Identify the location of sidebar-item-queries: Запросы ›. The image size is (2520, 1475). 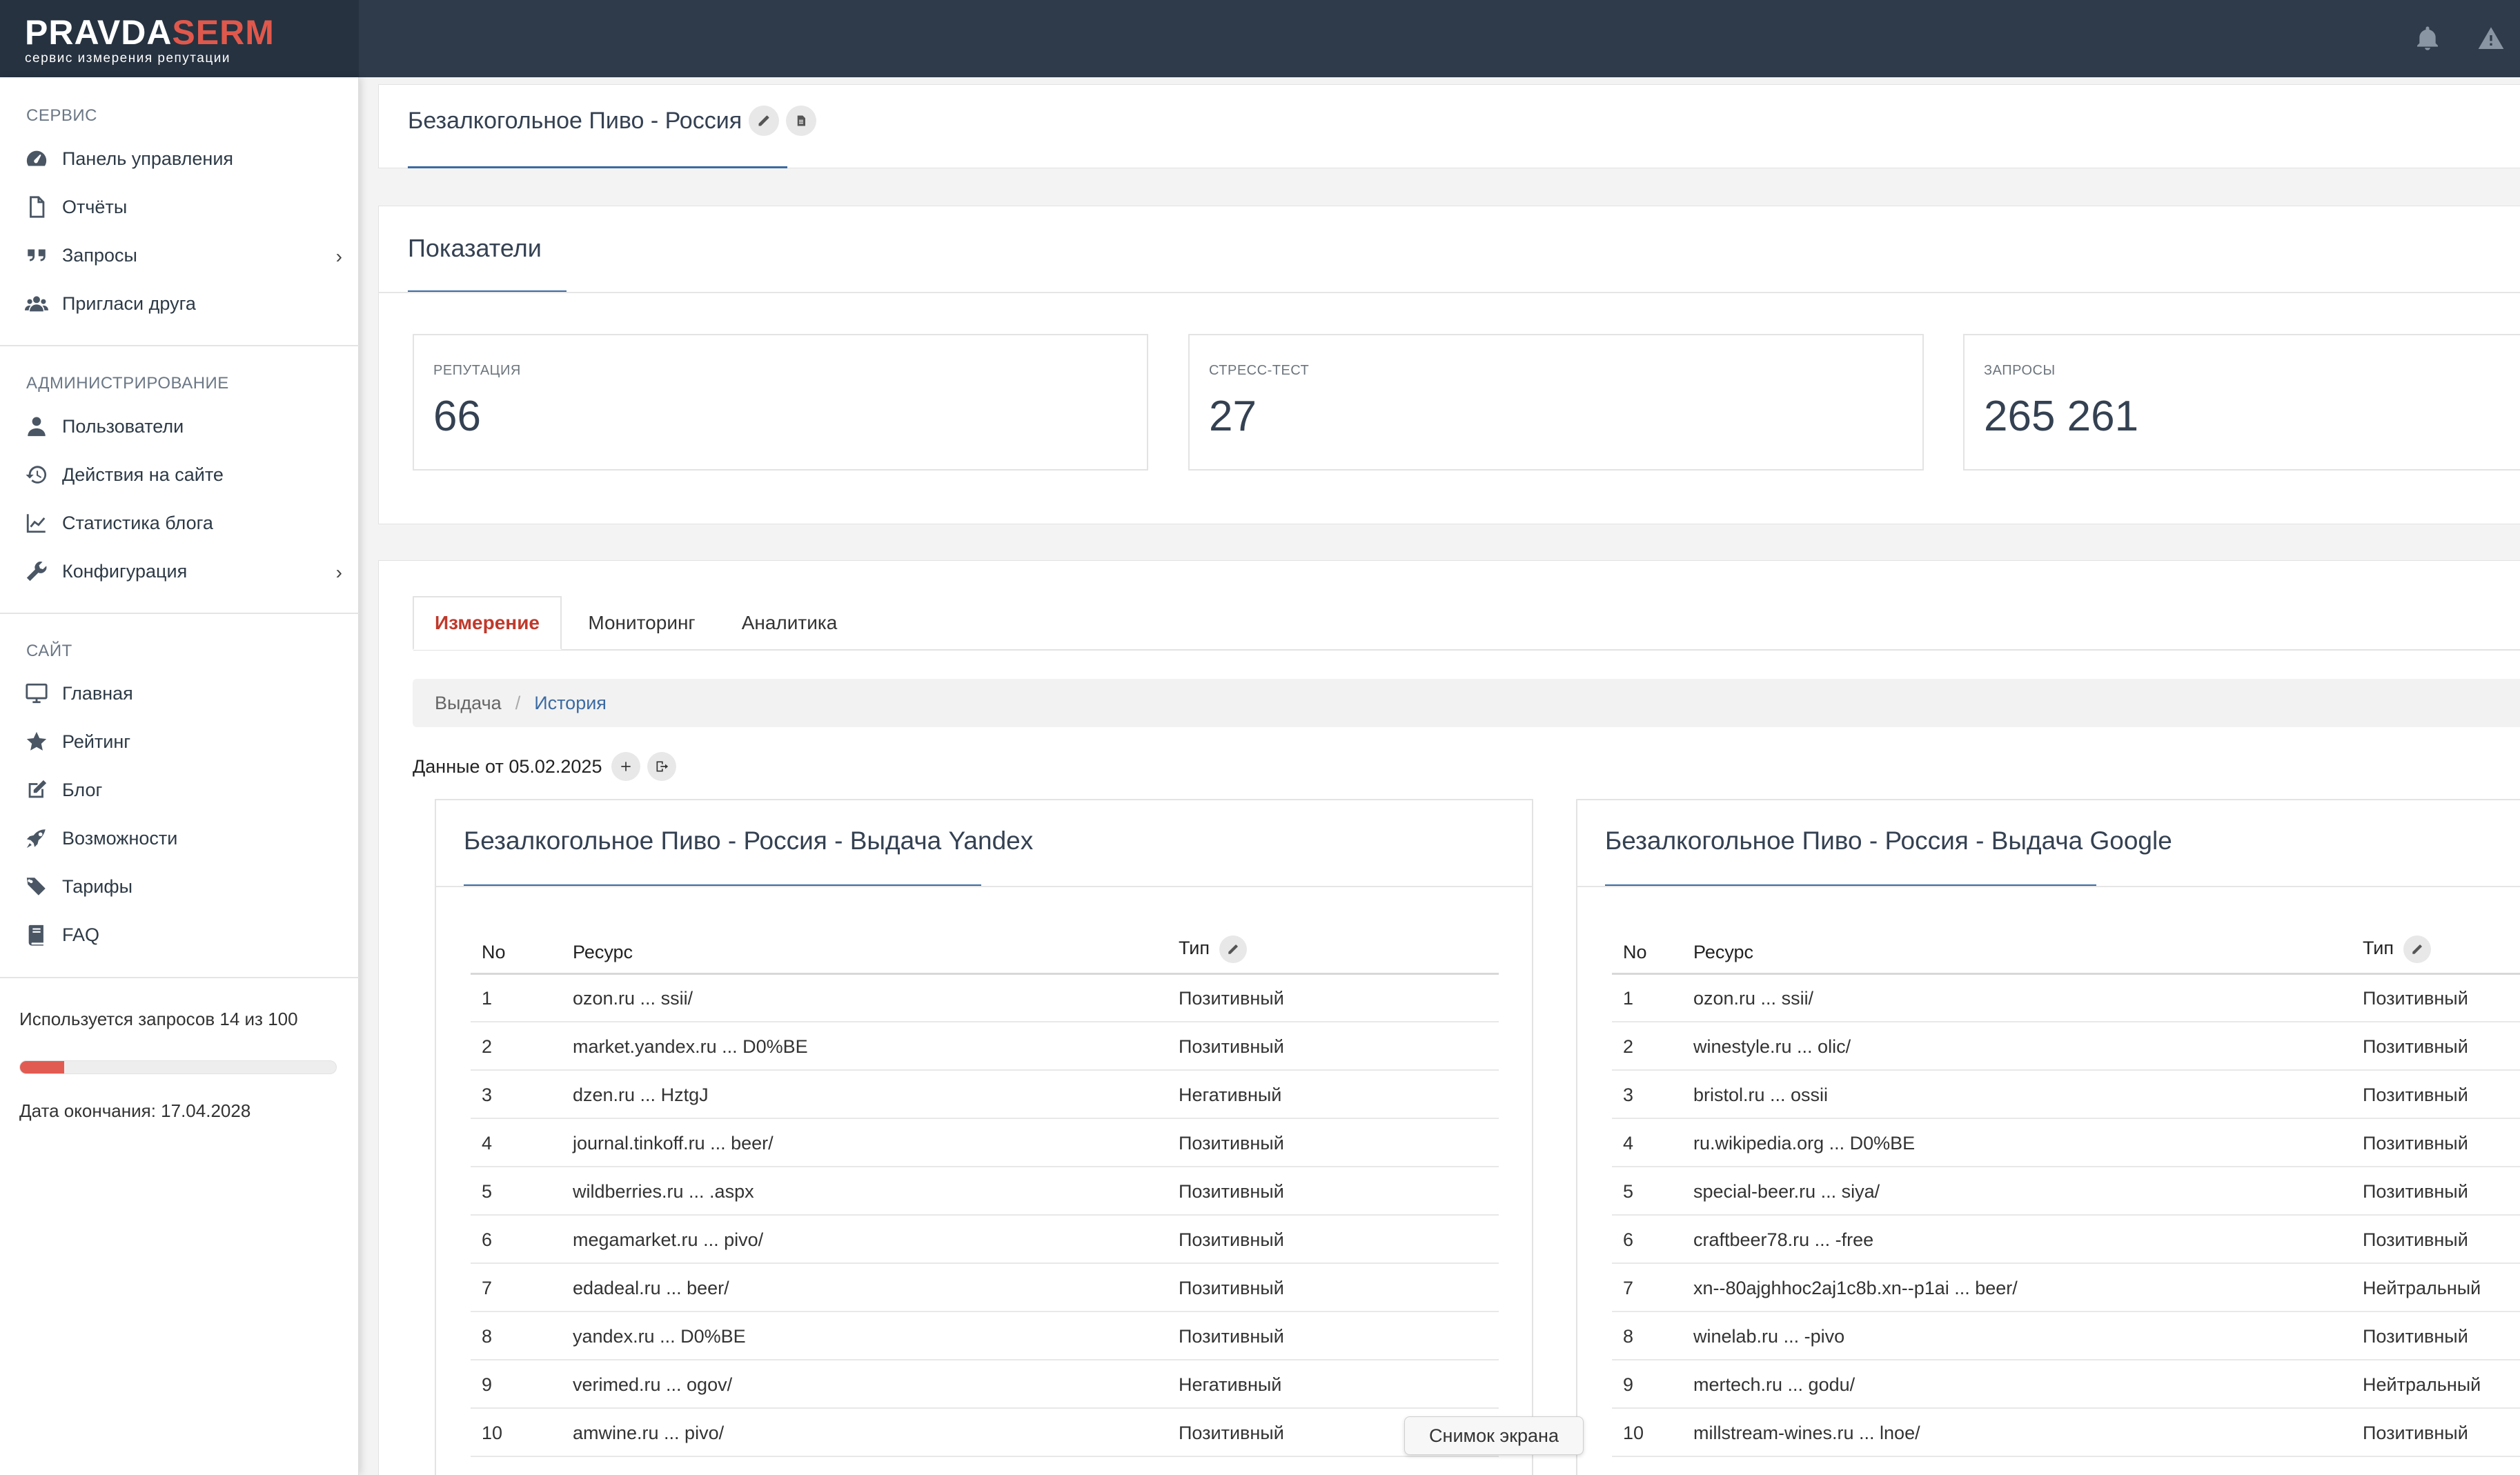
(183, 255).